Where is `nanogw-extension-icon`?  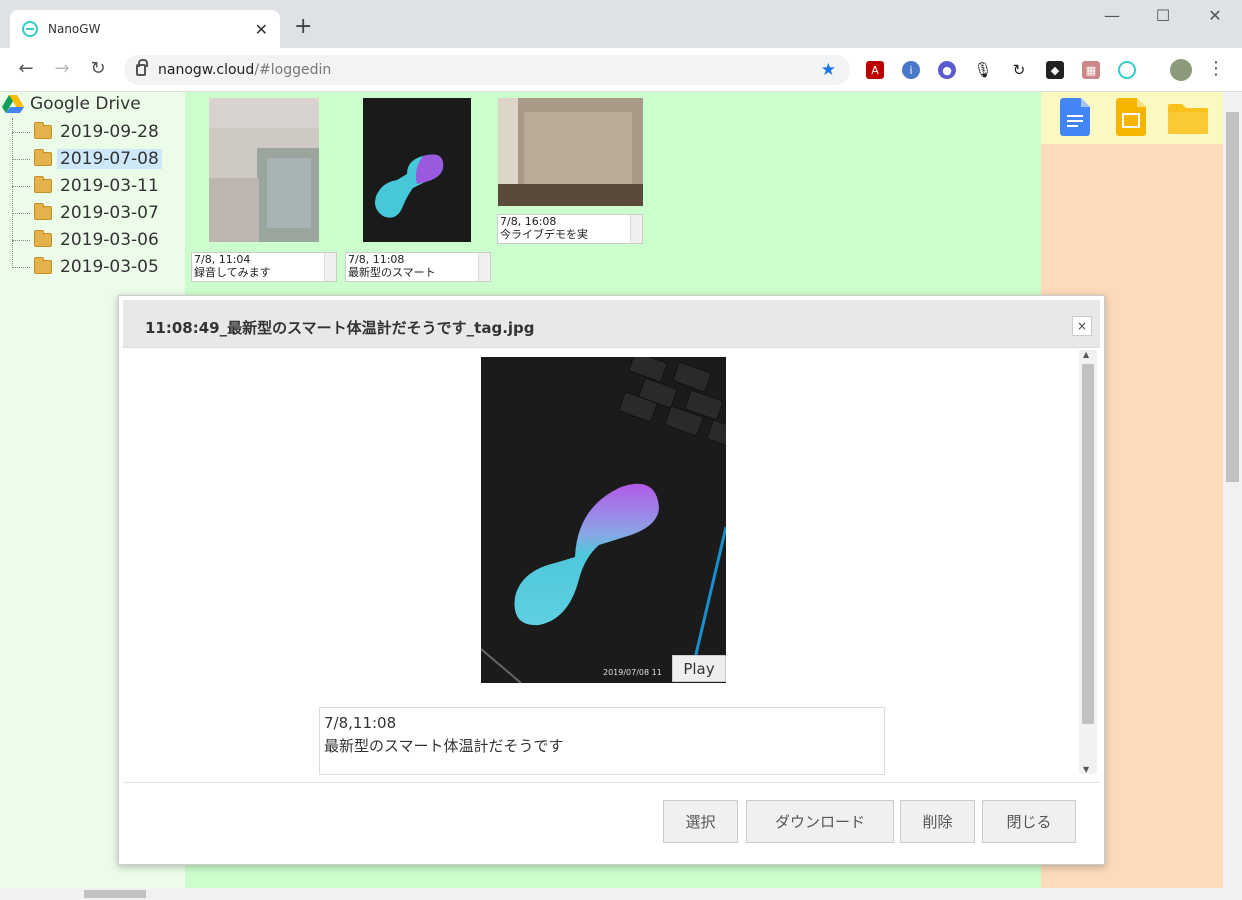 nanogw-extension-icon is located at coordinates (1127, 70).